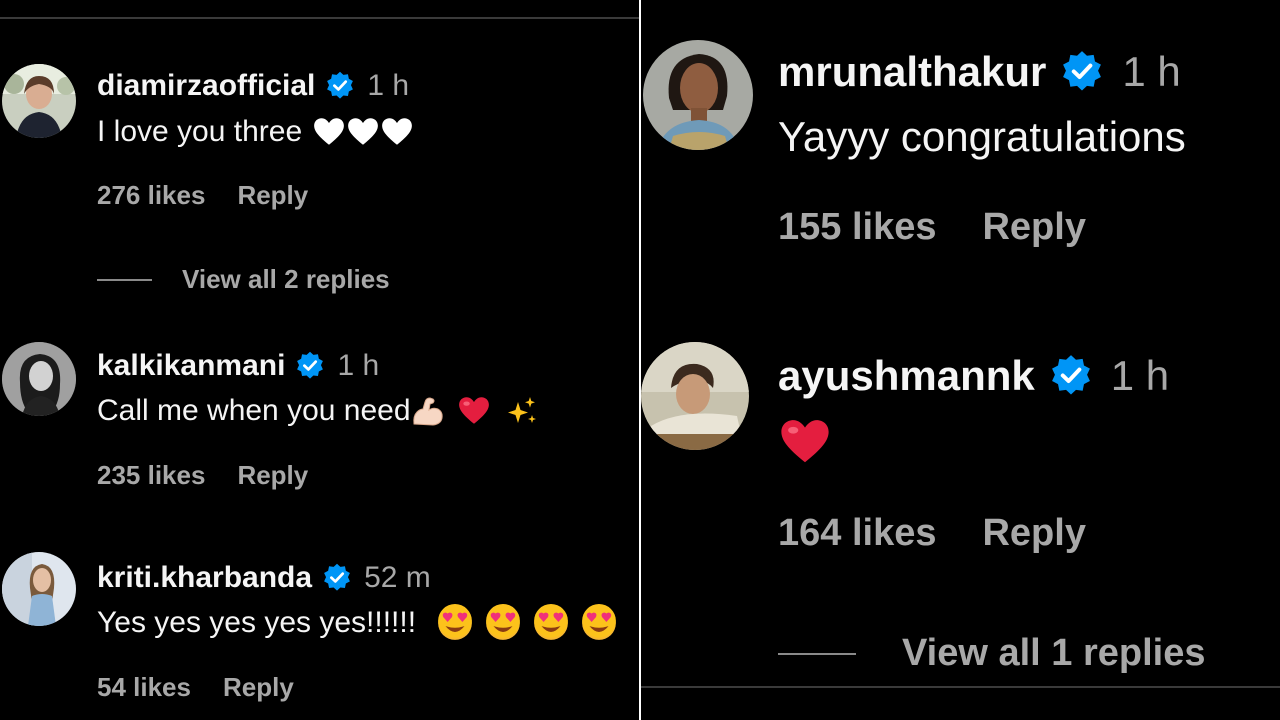 This screenshot has height=720, width=1280. What do you see at coordinates (200, 131) in the screenshot?
I see `comment-text-content: I love you three` at bounding box center [200, 131].